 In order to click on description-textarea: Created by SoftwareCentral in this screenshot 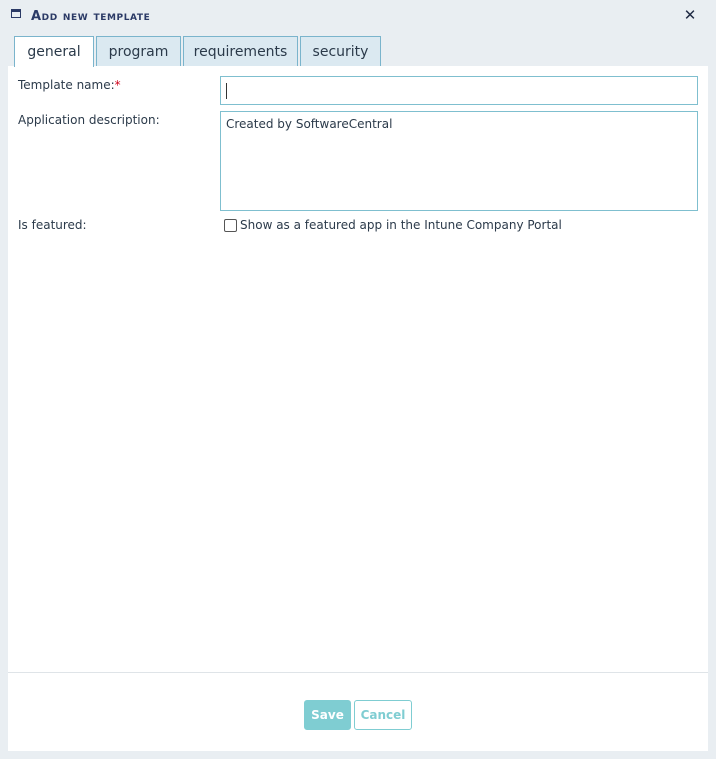, I will do `click(459, 161)`.